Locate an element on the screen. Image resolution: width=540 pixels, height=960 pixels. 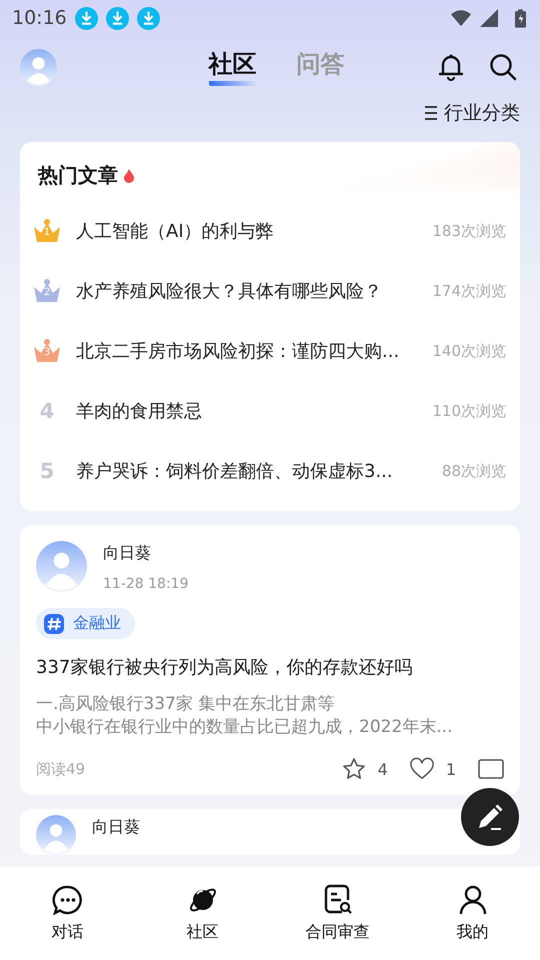
article-title: 羊肉的食用禁忌 is located at coordinates (139, 411).